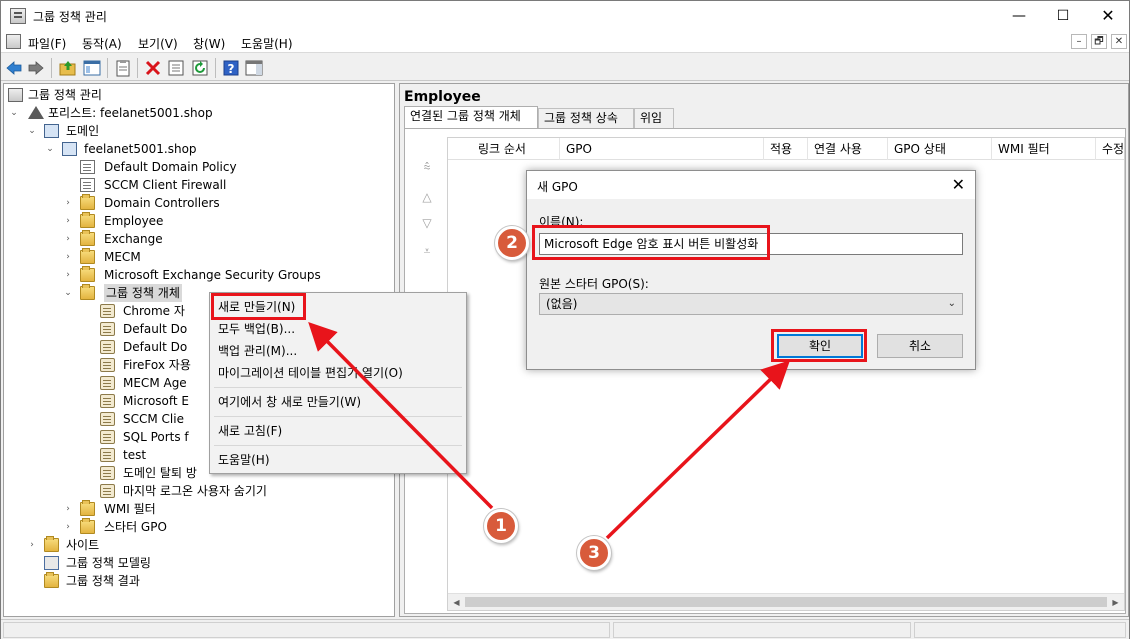 The height and width of the screenshot is (639, 1130). What do you see at coordinates (1099, 41) in the screenshot?
I see `mdi-restore-button: 🗗` at bounding box center [1099, 41].